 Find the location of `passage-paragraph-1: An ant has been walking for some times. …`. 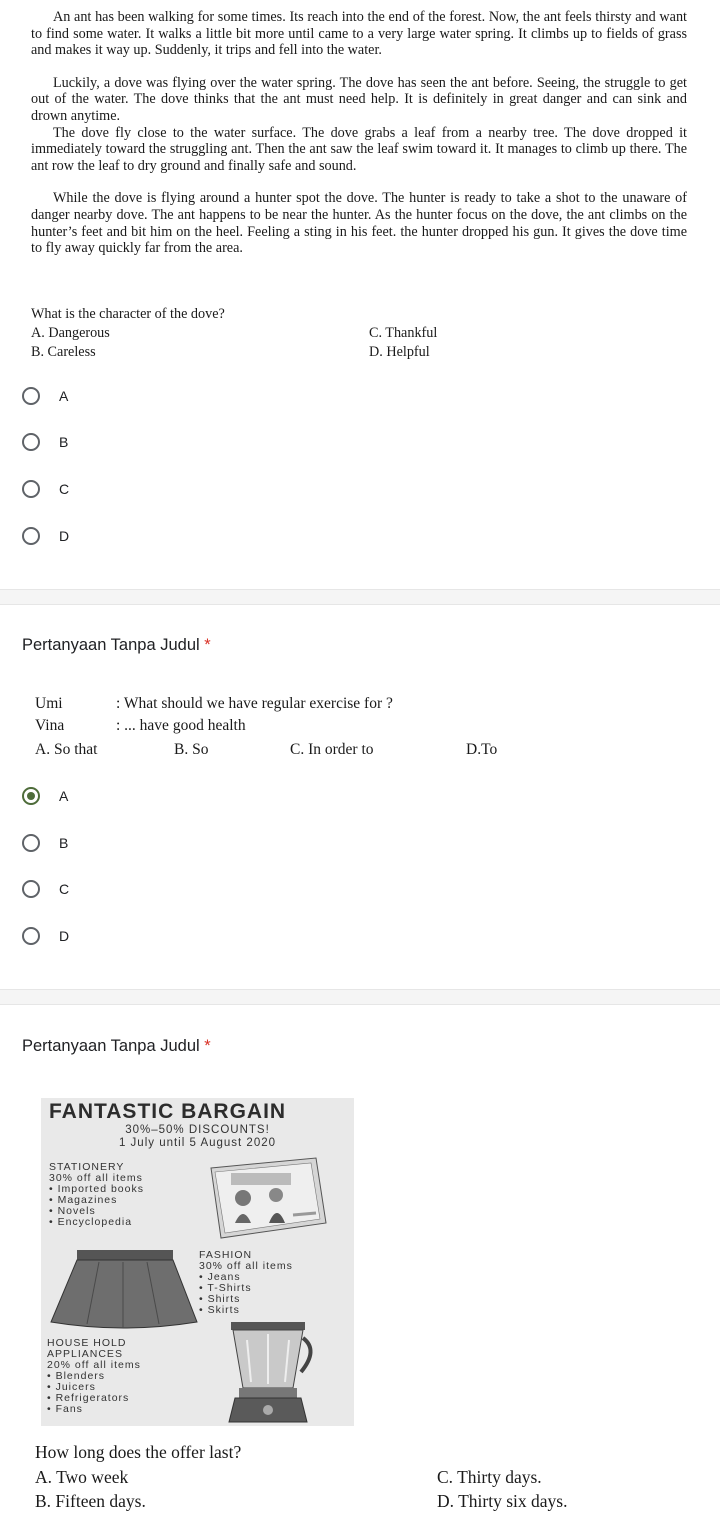

passage-paragraph-1: An ant has been walking for some times. … is located at coordinates (359, 34).